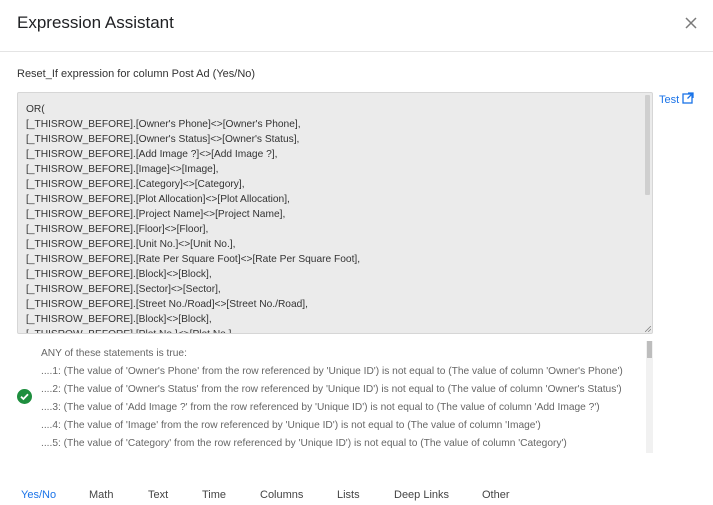  Describe the element at coordinates (669, 99) in the screenshot. I see `test-label: Test` at that location.